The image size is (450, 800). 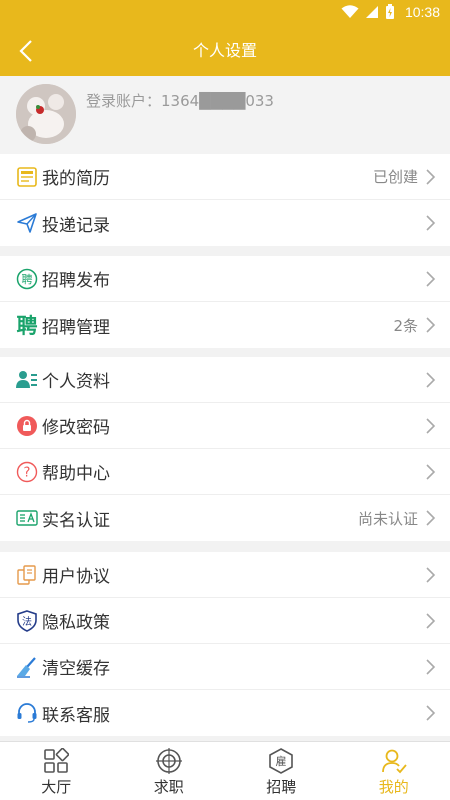 I want to click on svg-text: 聘, so click(x=27, y=279).